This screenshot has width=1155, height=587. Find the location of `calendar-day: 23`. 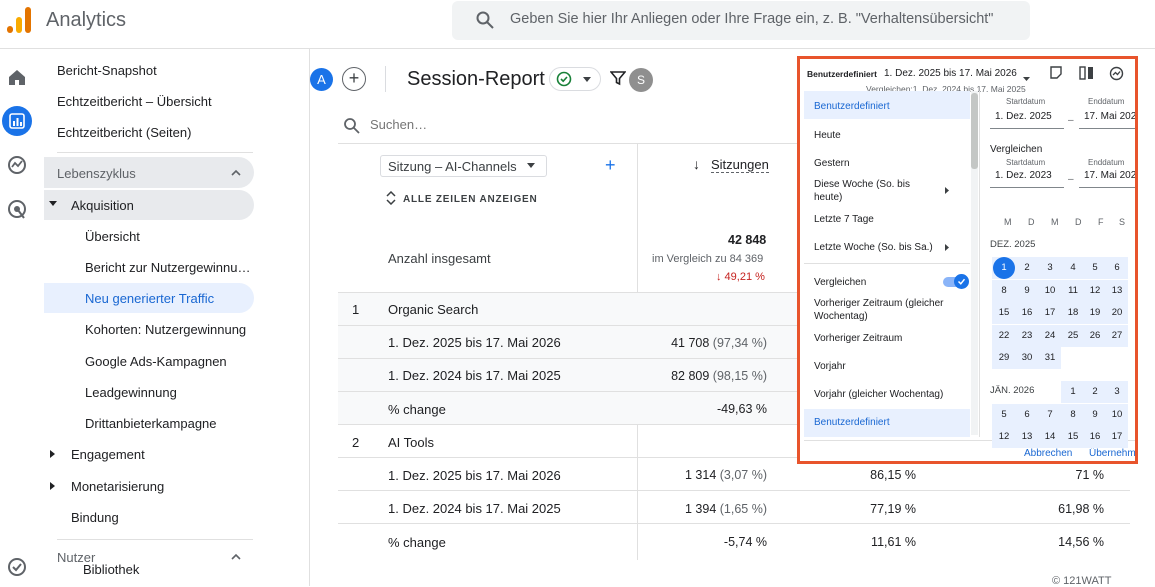

calendar-day: 23 is located at coordinates (1027, 336).